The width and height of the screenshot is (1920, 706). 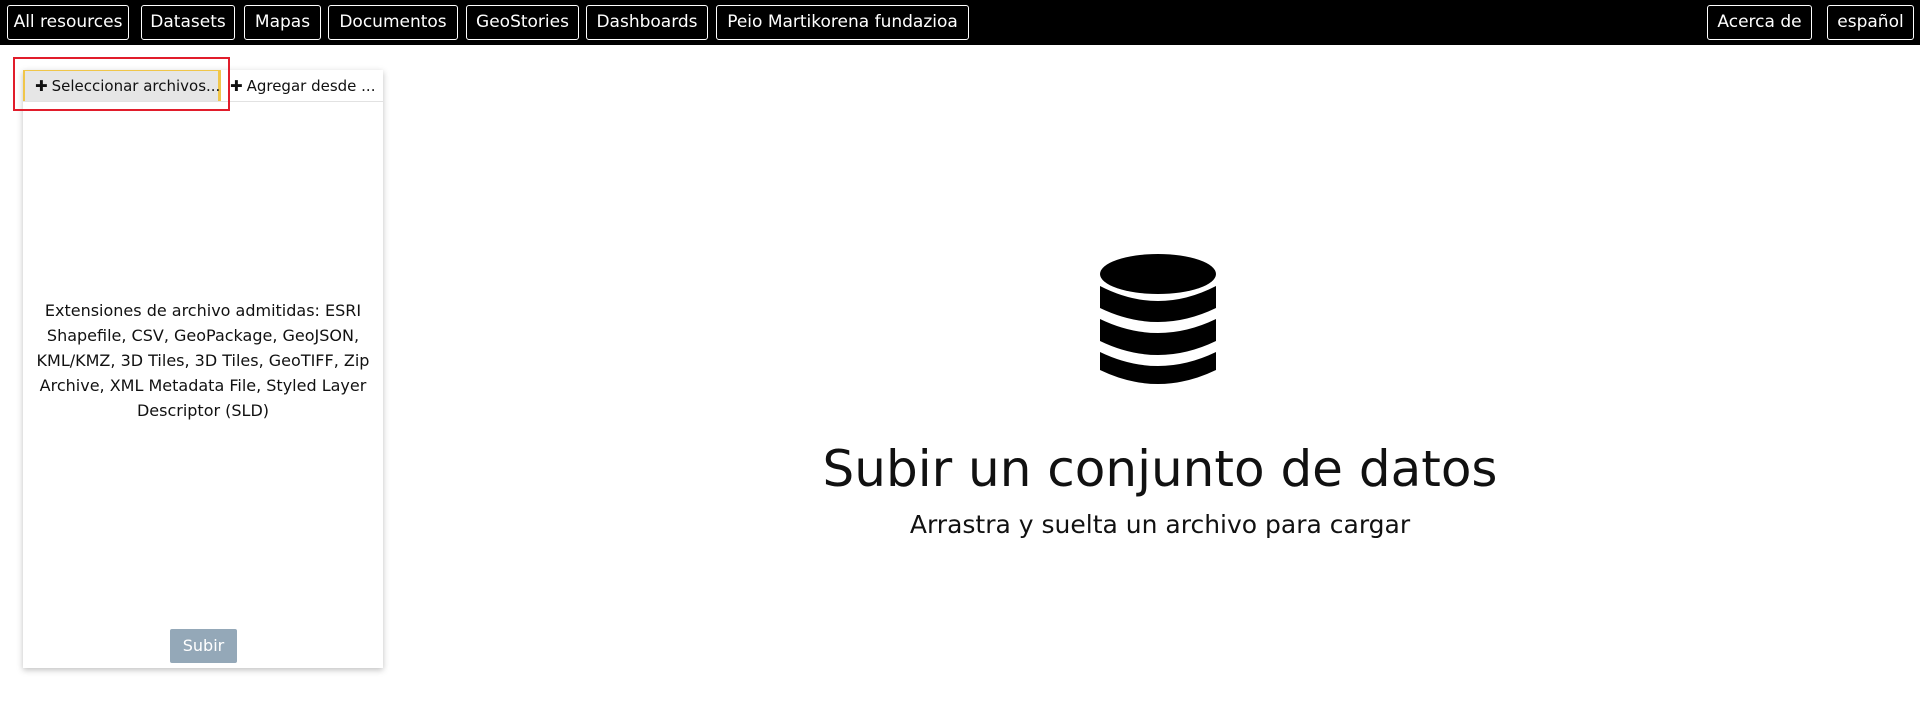 What do you see at coordinates (236, 86) in the screenshot?
I see `plus-icon: ✚` at bounding box center [236, 86].